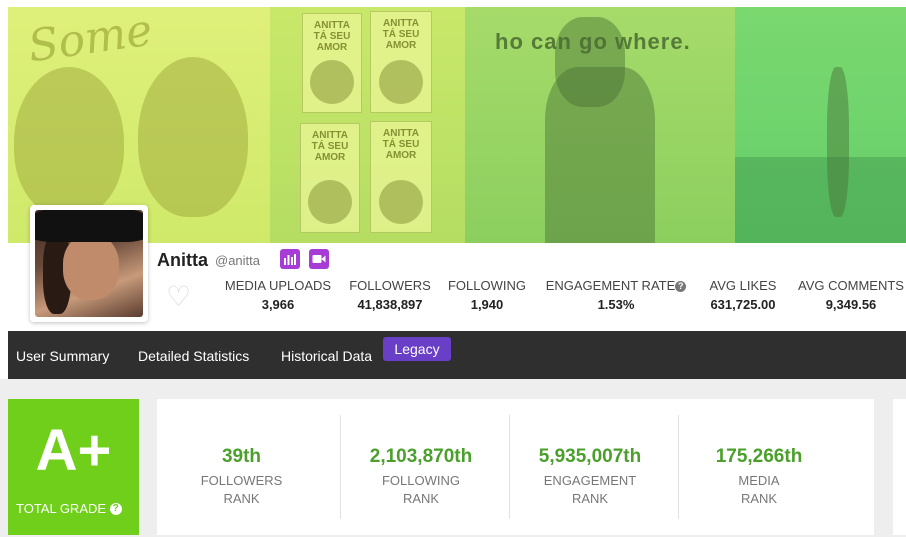 The image size is (906, 537). I want to click on tab-user-summary: User Summary, so click(62, 356).